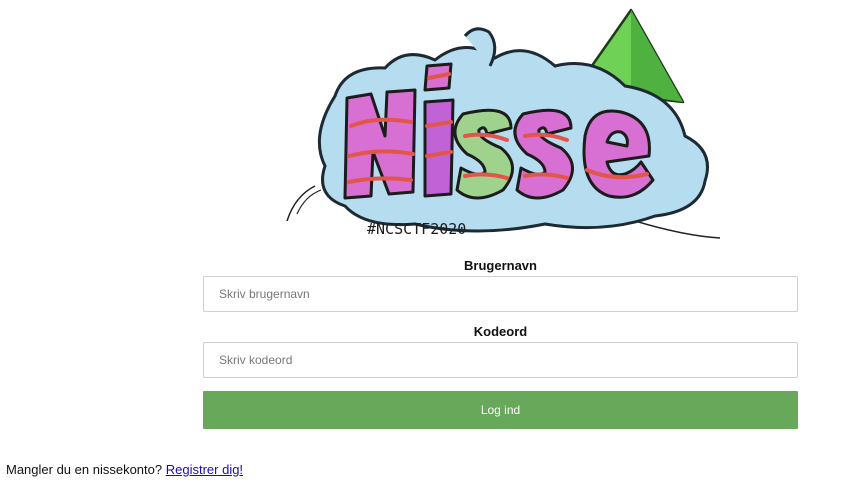 The height and width of the screenshot is (493, 850). What do you see at coordinates (84, 469) in the screenshot?
I see `register-prompt-text: Mangler du en nissekonto?` at bounding box center [84, 469].